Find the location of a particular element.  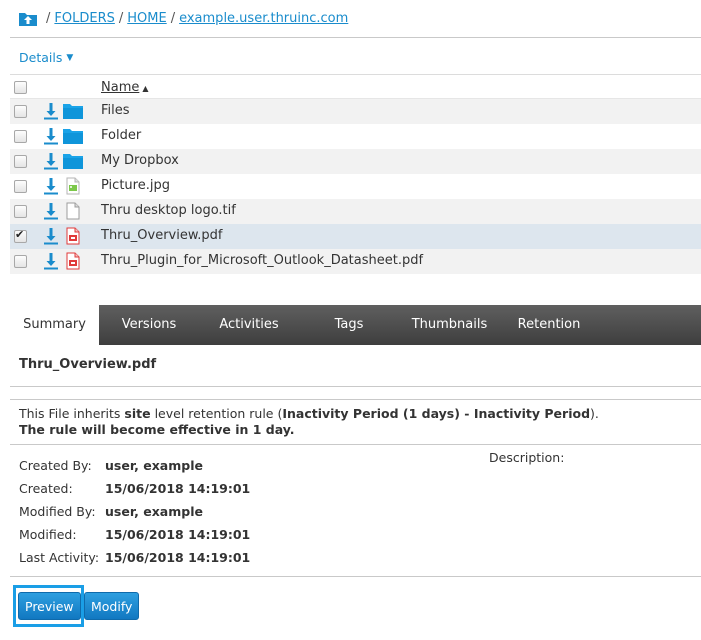

retention-text: ). is located at coordinates (594, 413).